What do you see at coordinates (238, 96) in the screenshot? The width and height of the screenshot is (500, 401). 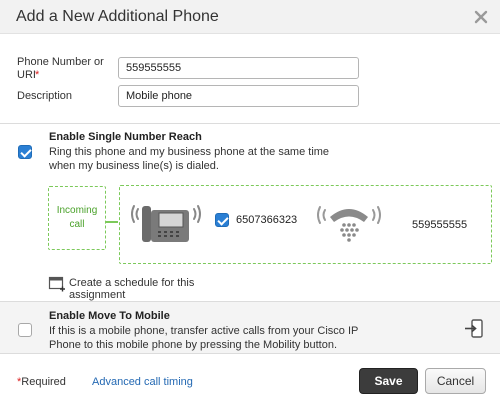 I see `description-input` at bounding box center [238, 96].